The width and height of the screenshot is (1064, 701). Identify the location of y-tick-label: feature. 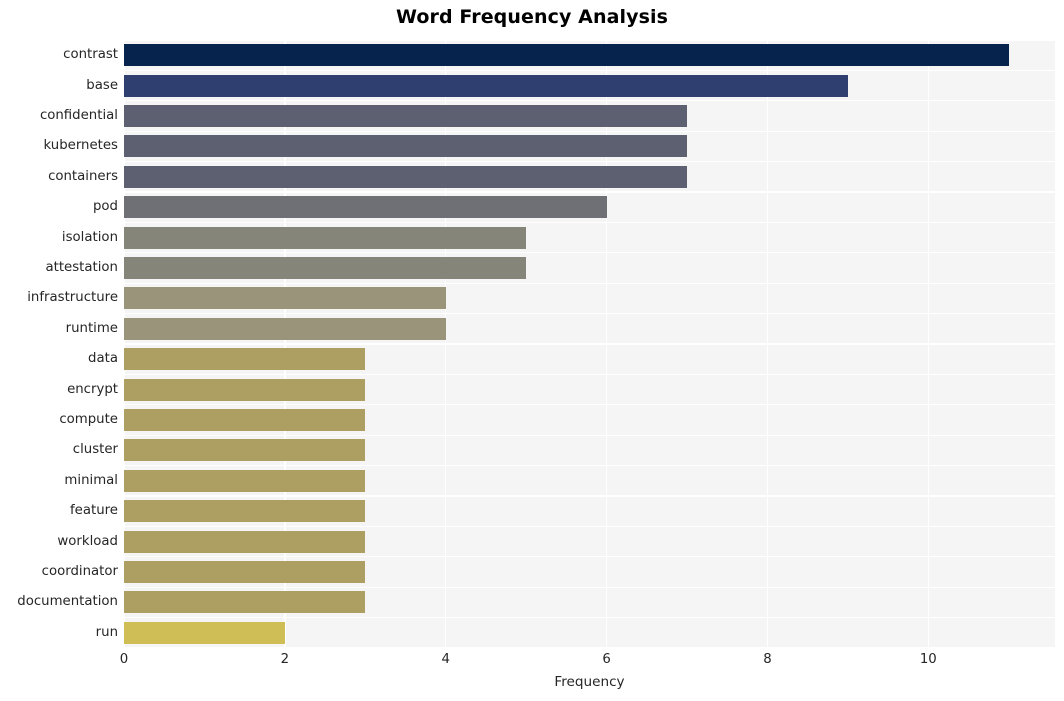
(93, 511).